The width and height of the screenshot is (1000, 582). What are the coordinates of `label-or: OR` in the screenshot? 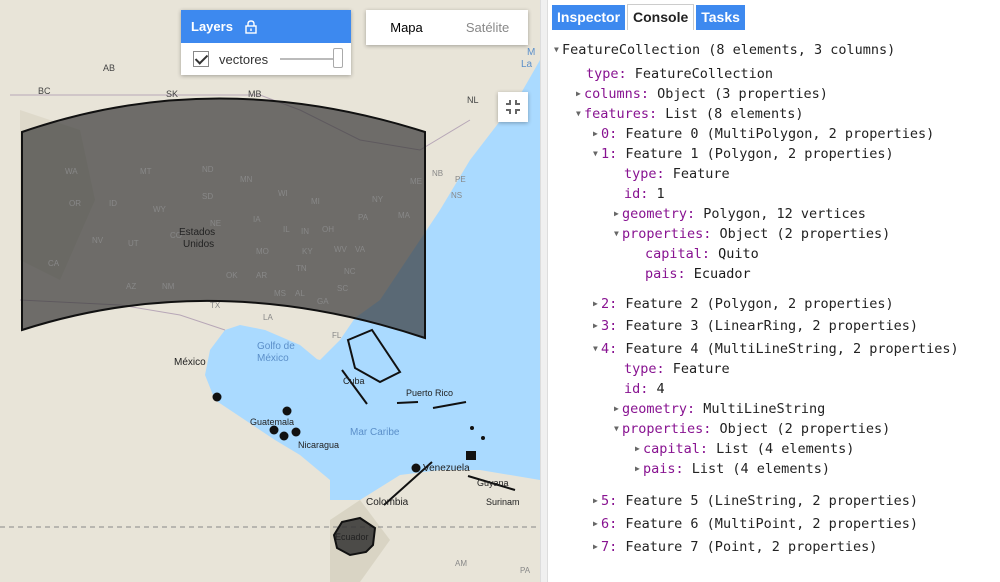 It's located at (75, 203).